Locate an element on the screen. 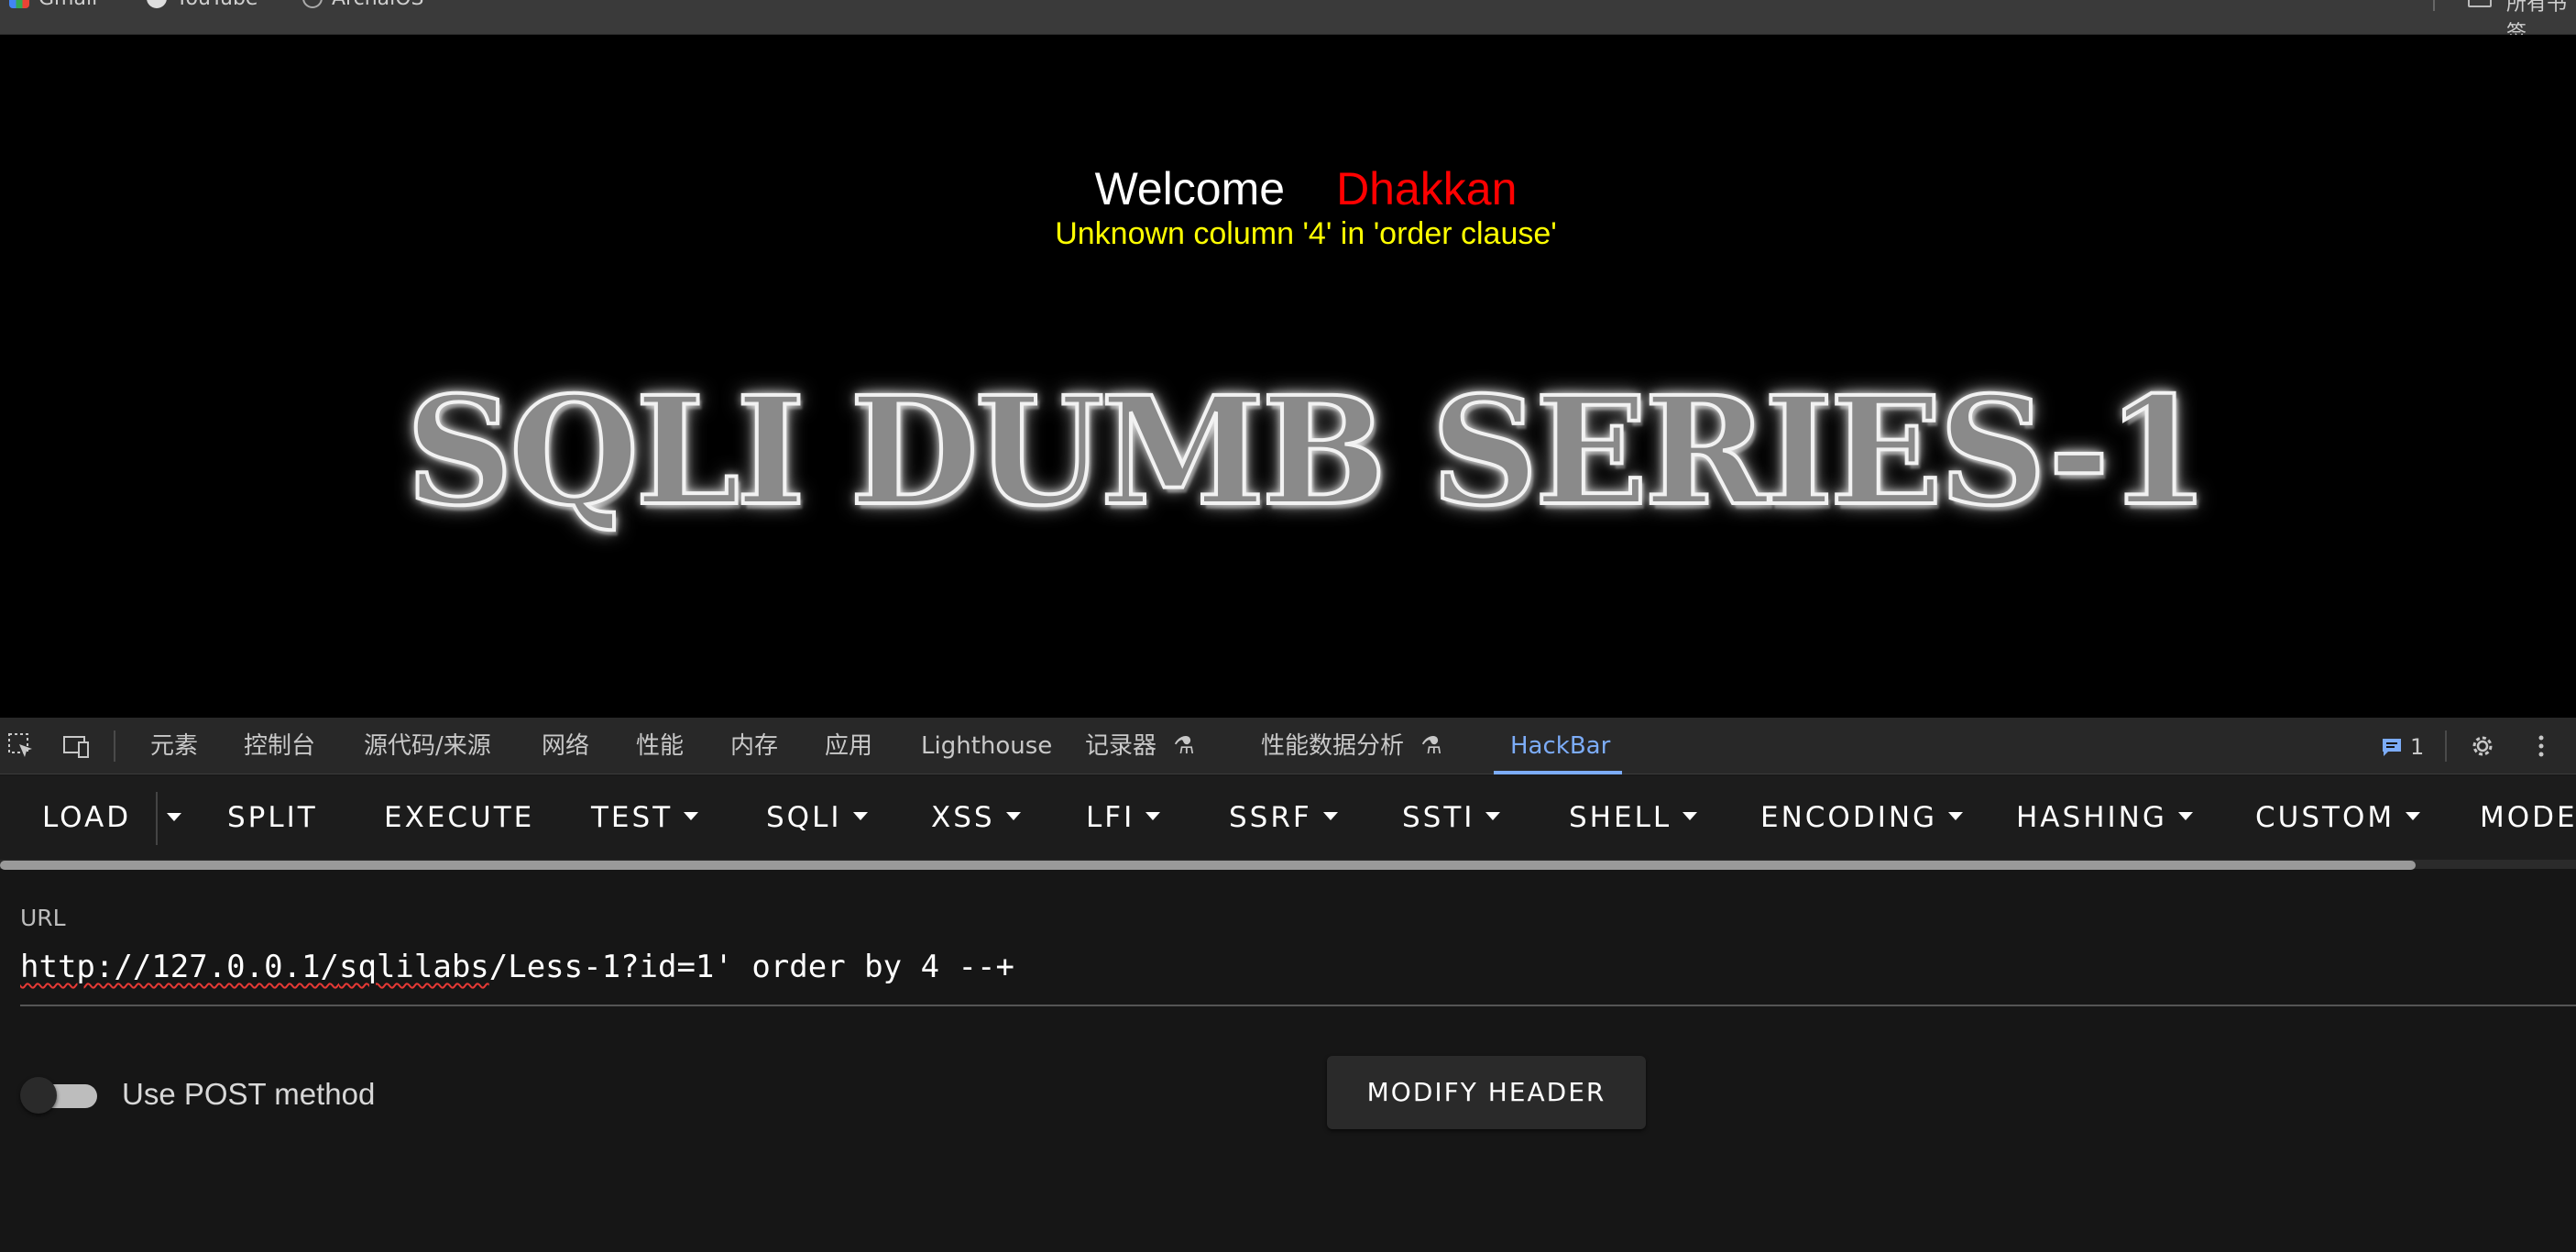 This screenshot has width=2576, height=1252. load-divider is located at coordinates (157, 818).